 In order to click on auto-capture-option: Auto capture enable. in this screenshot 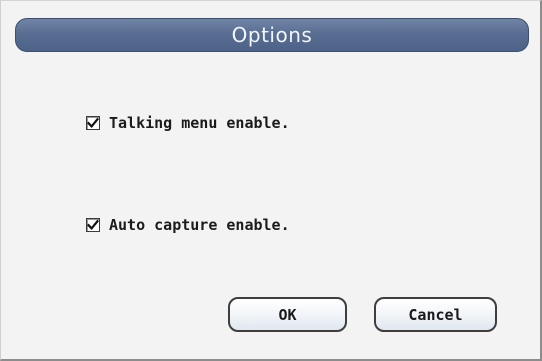, I will do `click(188, 225)`.